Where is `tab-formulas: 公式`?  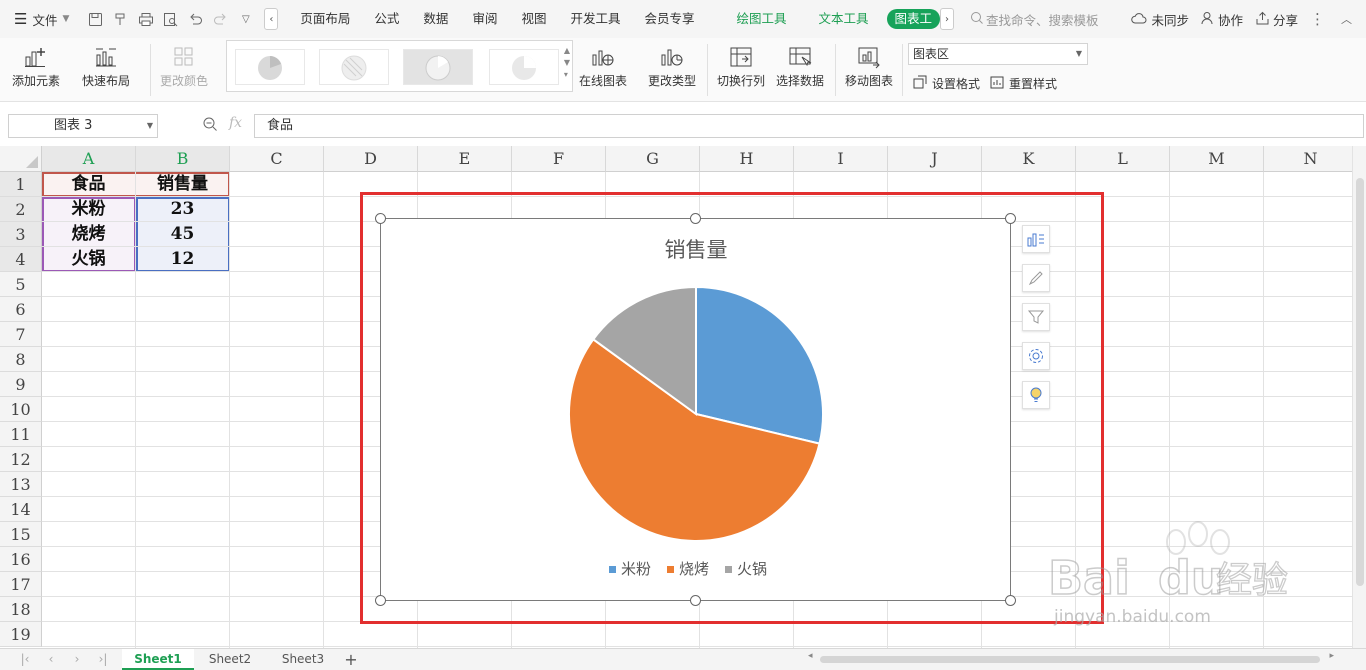
tab-formulas: 公式 is located at coordinates (386, 19).